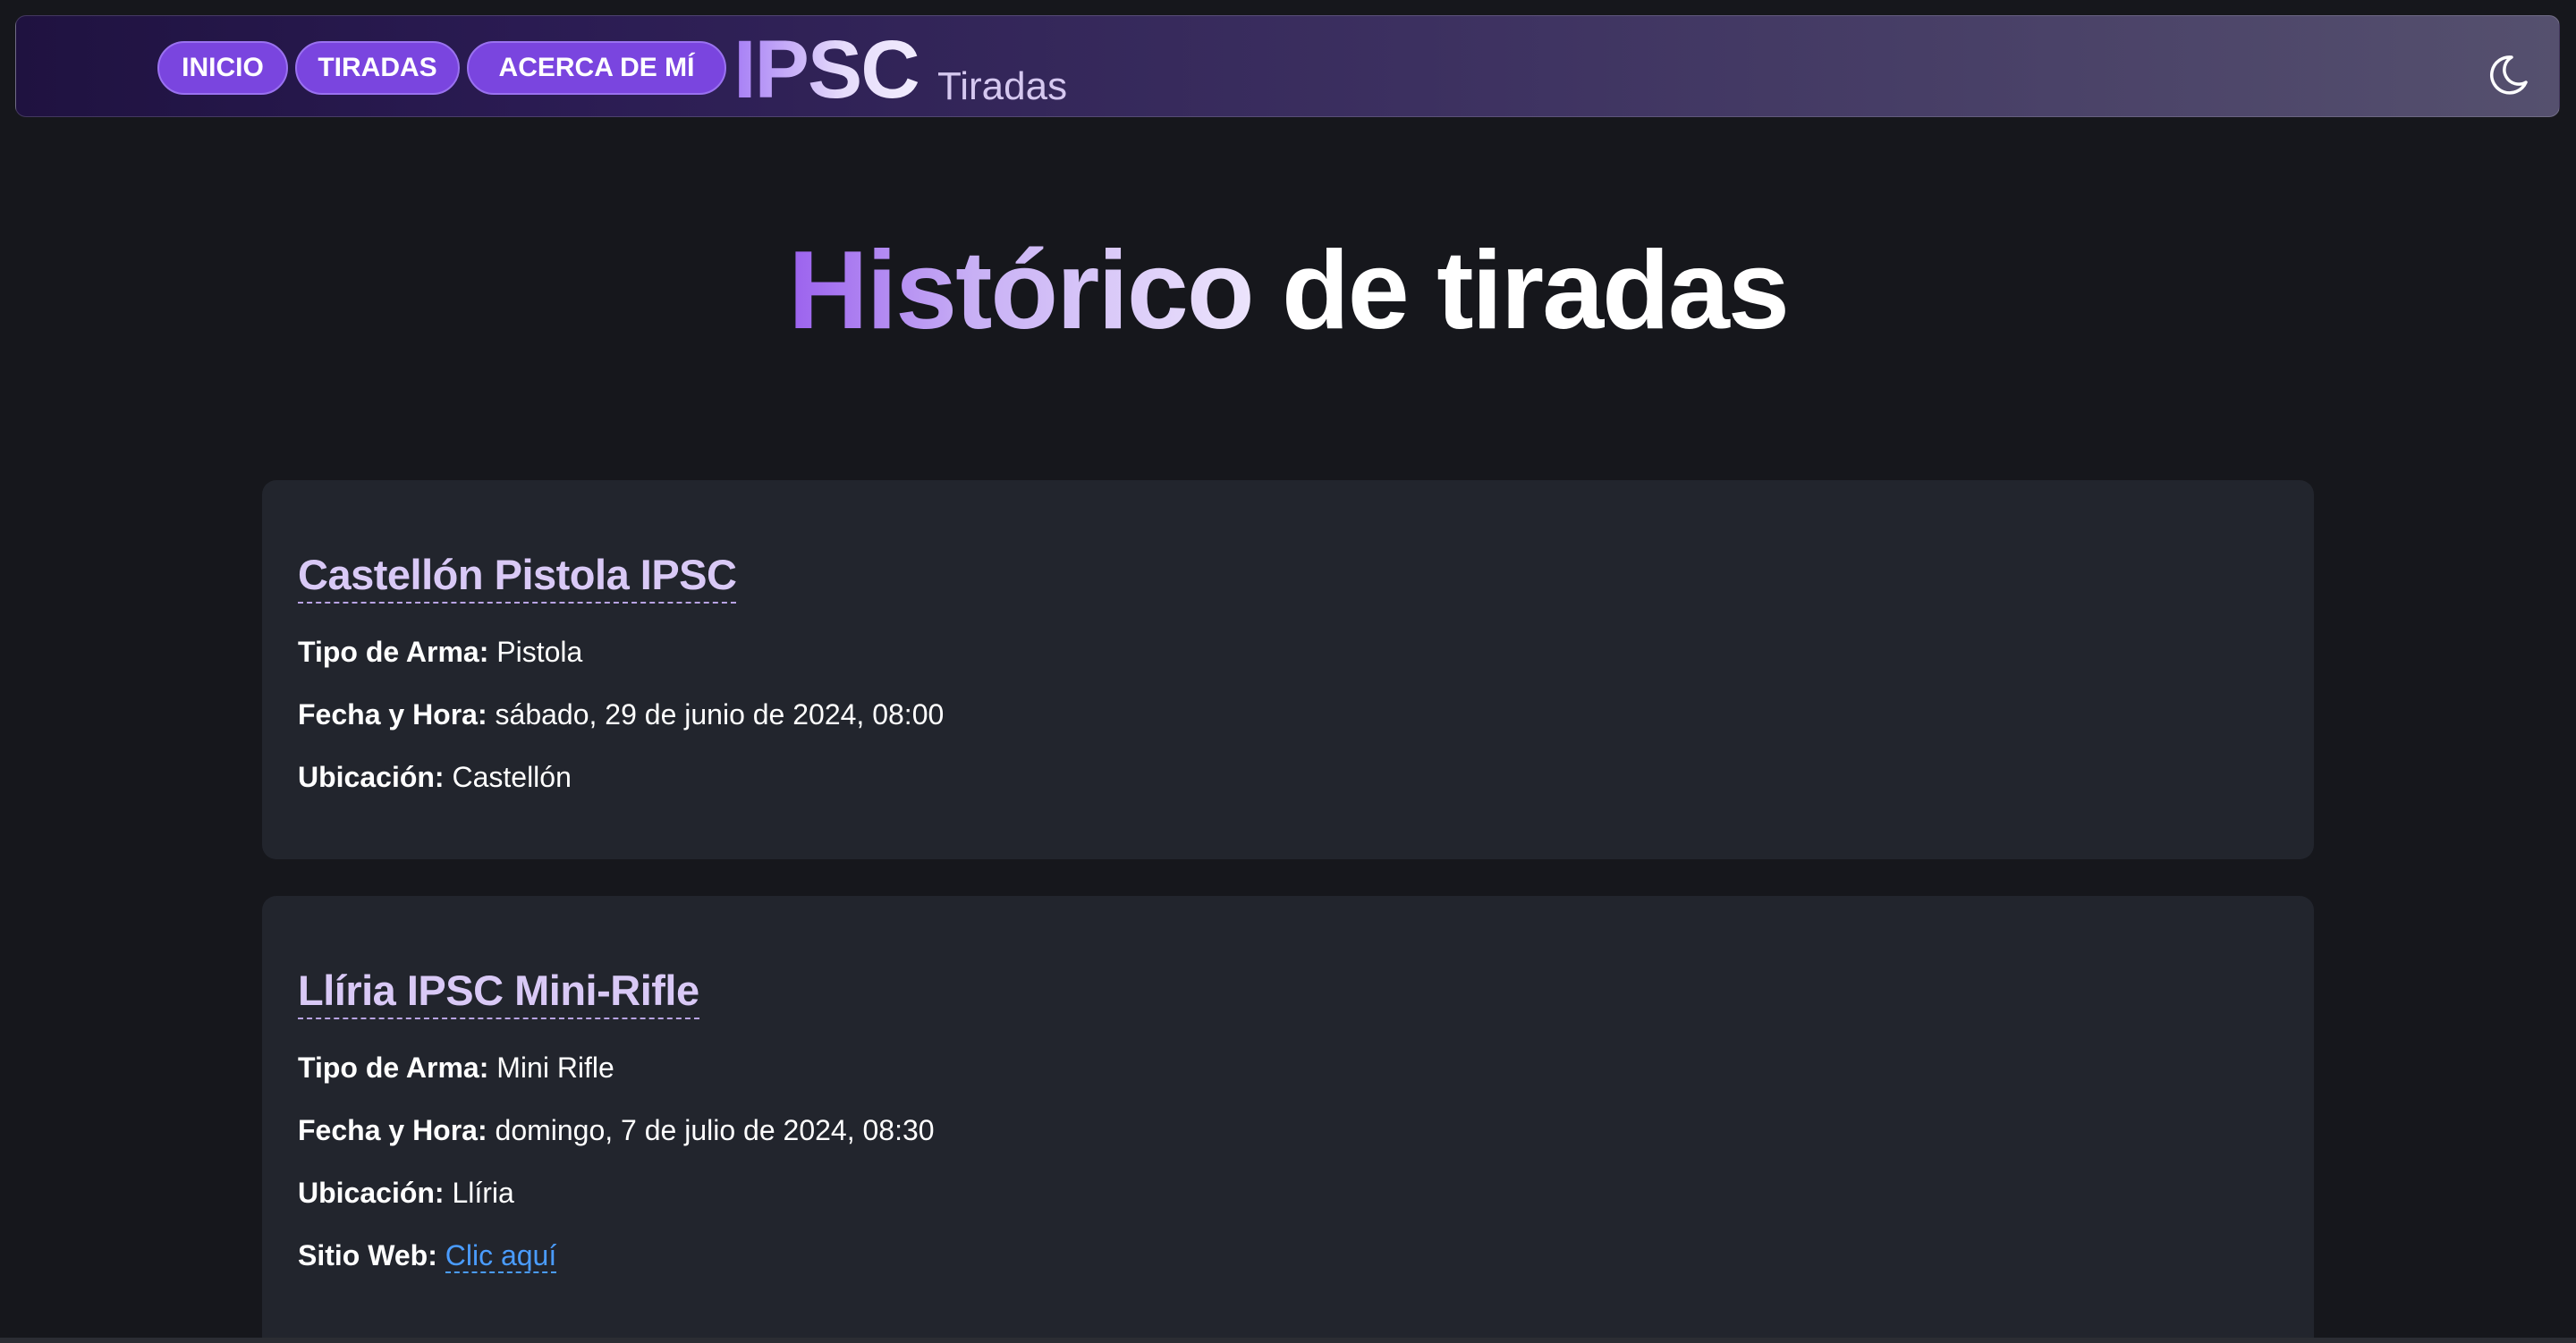 The width and height of the screenshot is (2576, 1343). Describe the element at coordinates (1002, 86) in the screenshot. I see `brand-subtitle: Tiradas` at that location.